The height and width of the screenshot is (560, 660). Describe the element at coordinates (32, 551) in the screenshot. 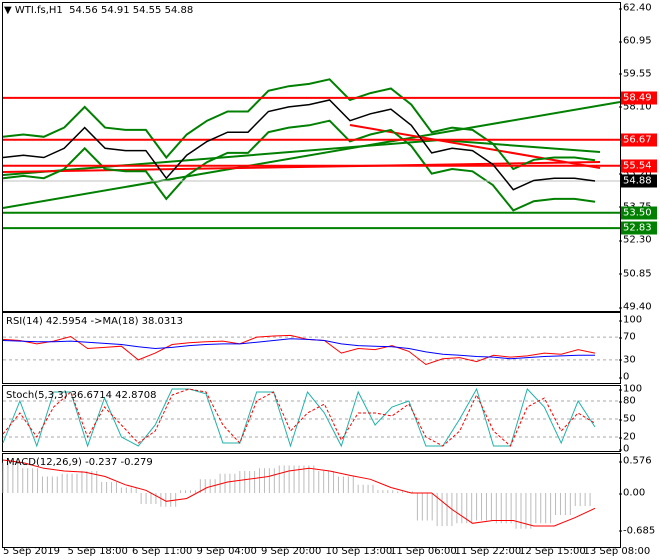

I see `time-axis-label: 5 Sep 2019` at that location.